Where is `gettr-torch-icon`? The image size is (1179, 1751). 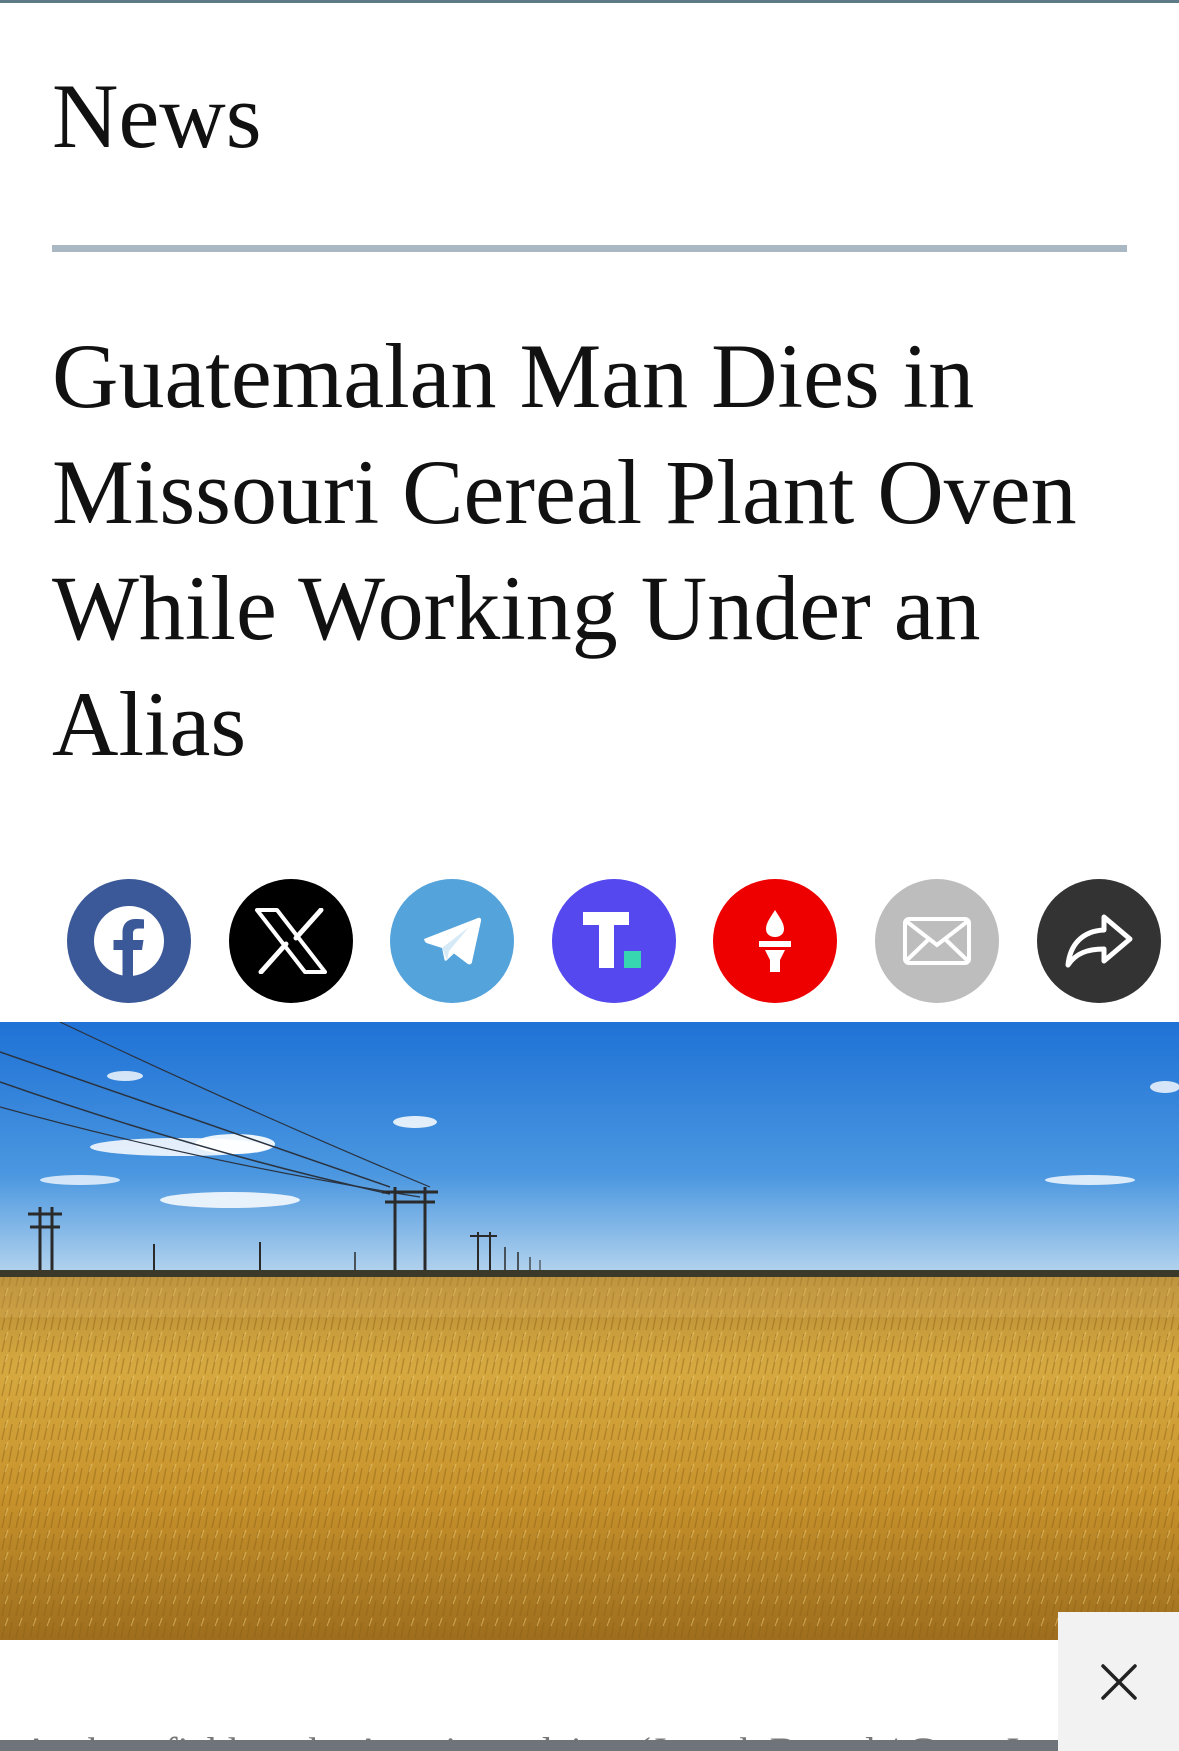
gettr-torch-icon is located at coordinates (775, 941).